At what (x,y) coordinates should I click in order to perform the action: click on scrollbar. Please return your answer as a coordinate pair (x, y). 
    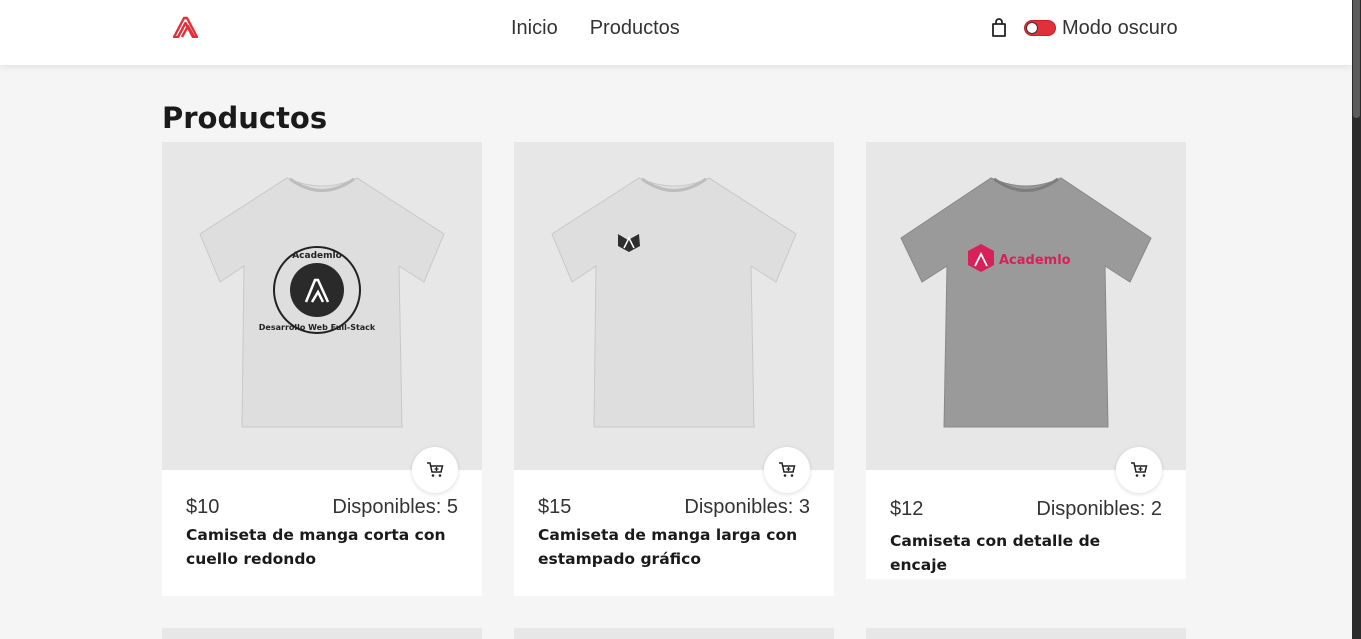
    Looking at the image, I should click on (1356, 319).